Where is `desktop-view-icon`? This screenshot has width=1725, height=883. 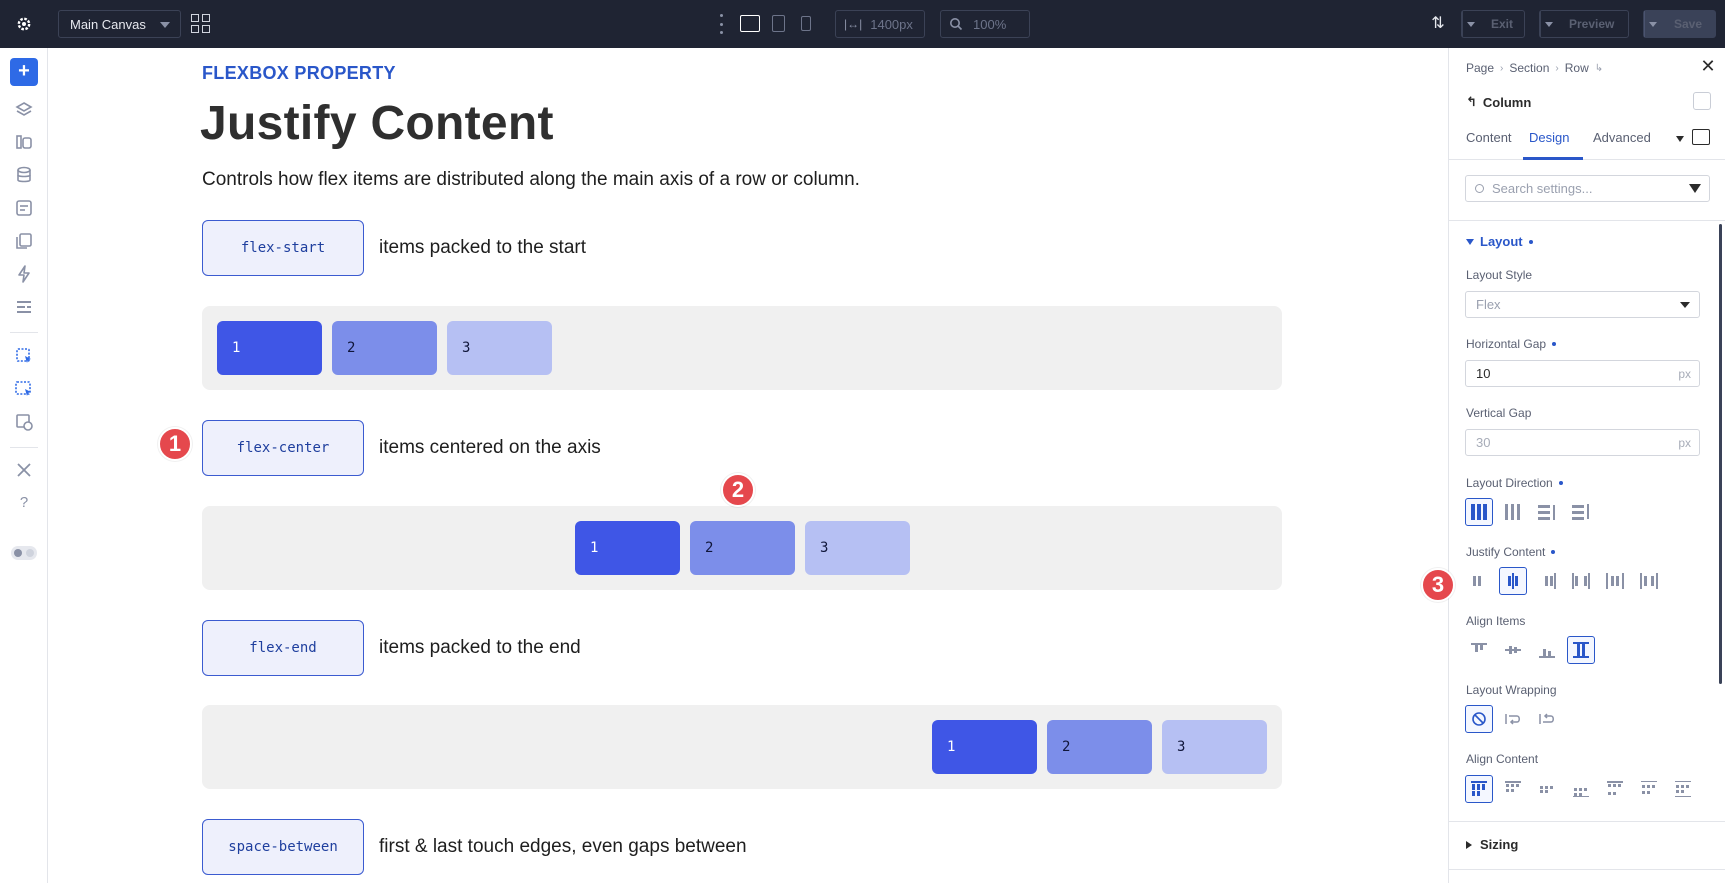
desktop-view-icon is located at coordinates (750, 23).